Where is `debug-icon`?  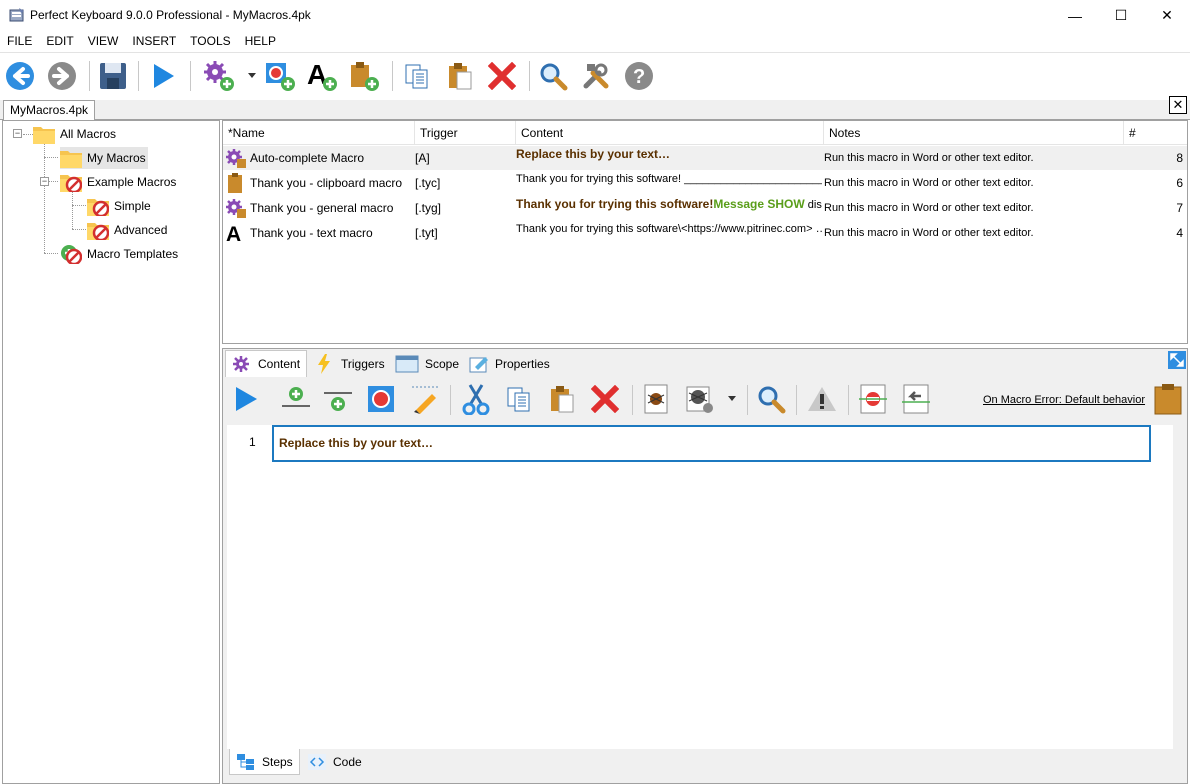 debug-icon is located at coordinates (656, 399).